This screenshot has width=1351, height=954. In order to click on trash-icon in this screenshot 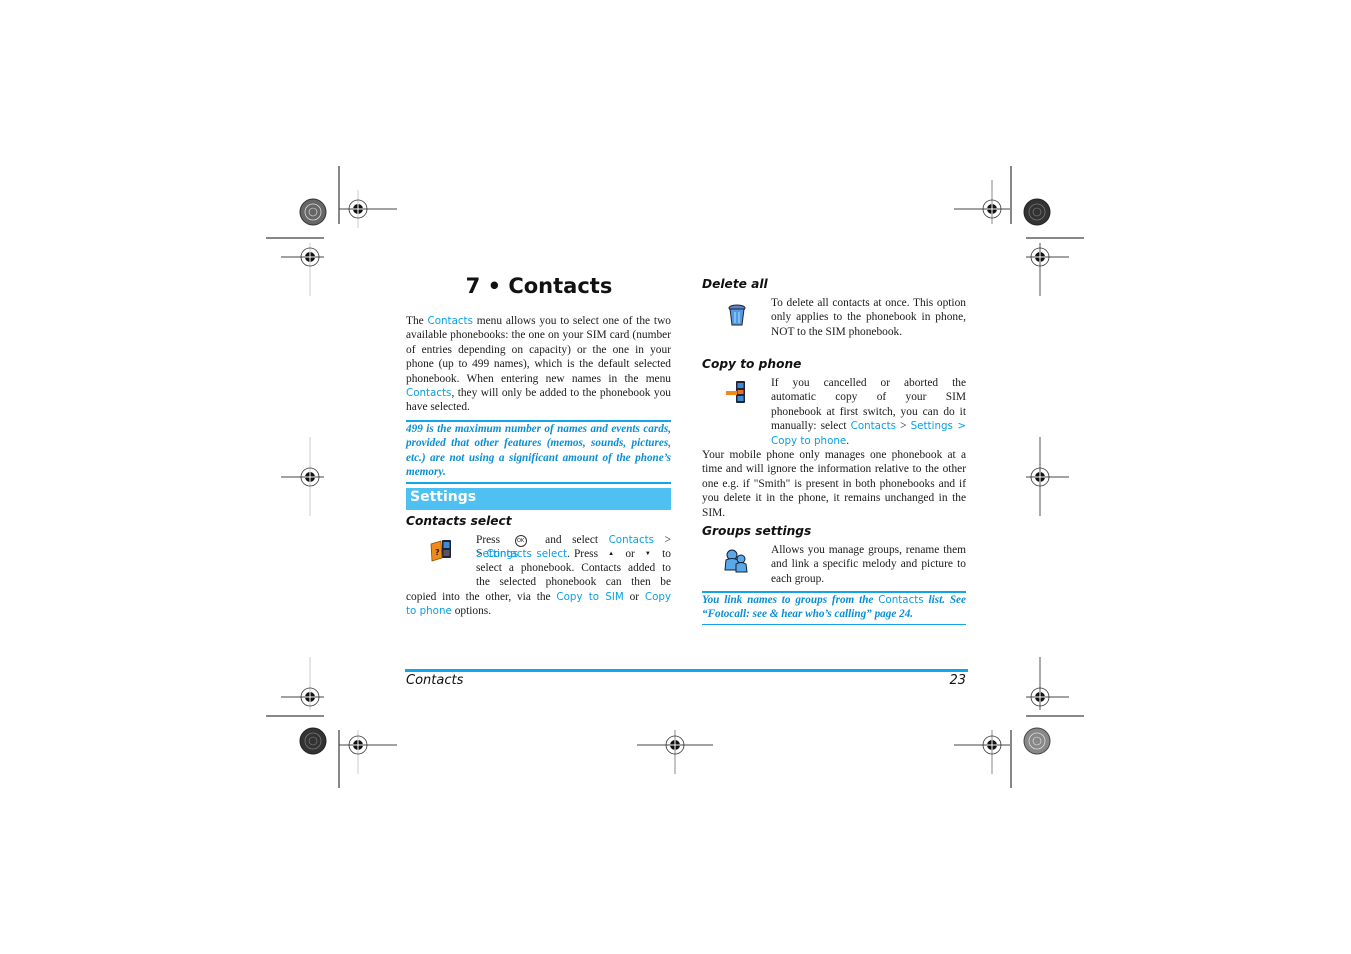, I will do `click(737, 315)`.